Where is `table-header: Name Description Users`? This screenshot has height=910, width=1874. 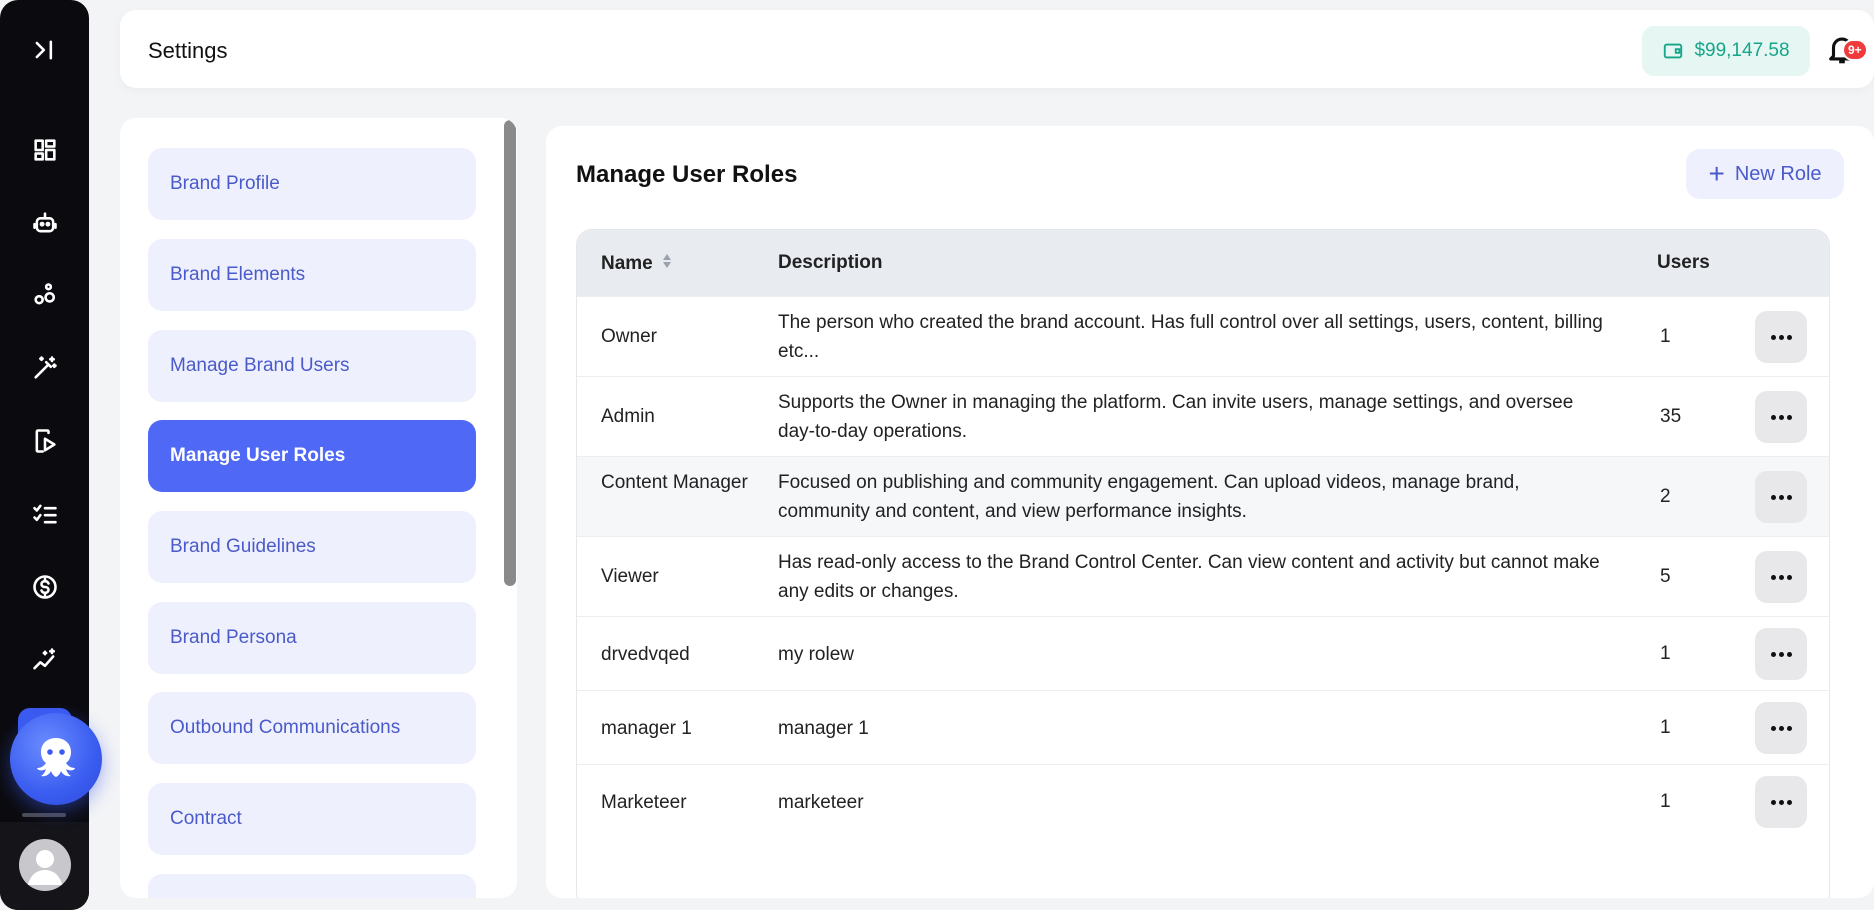 table-header: Name Description Users is located at coordinates (1203, 263).